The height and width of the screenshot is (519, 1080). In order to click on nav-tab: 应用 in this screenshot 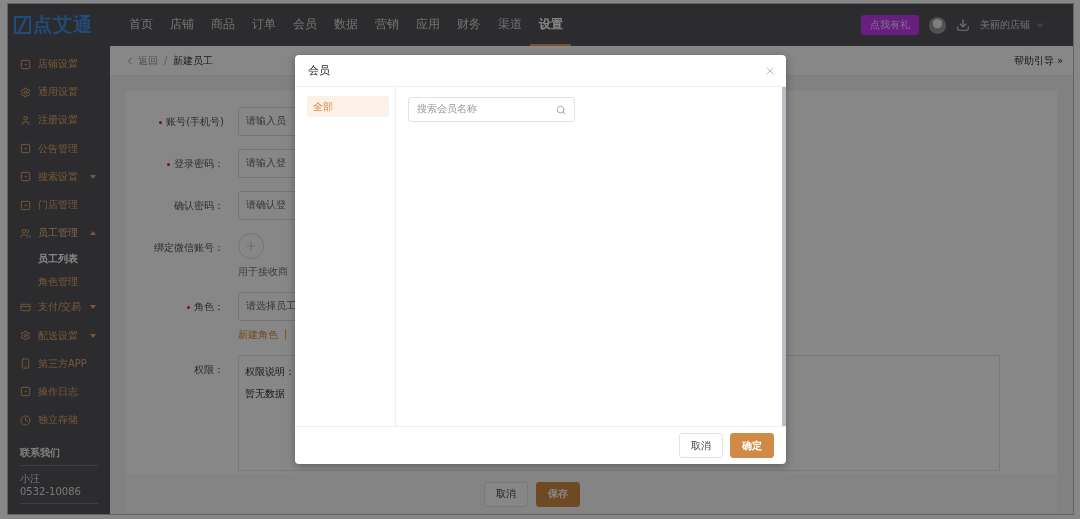, I will do `click(427, 25)`.